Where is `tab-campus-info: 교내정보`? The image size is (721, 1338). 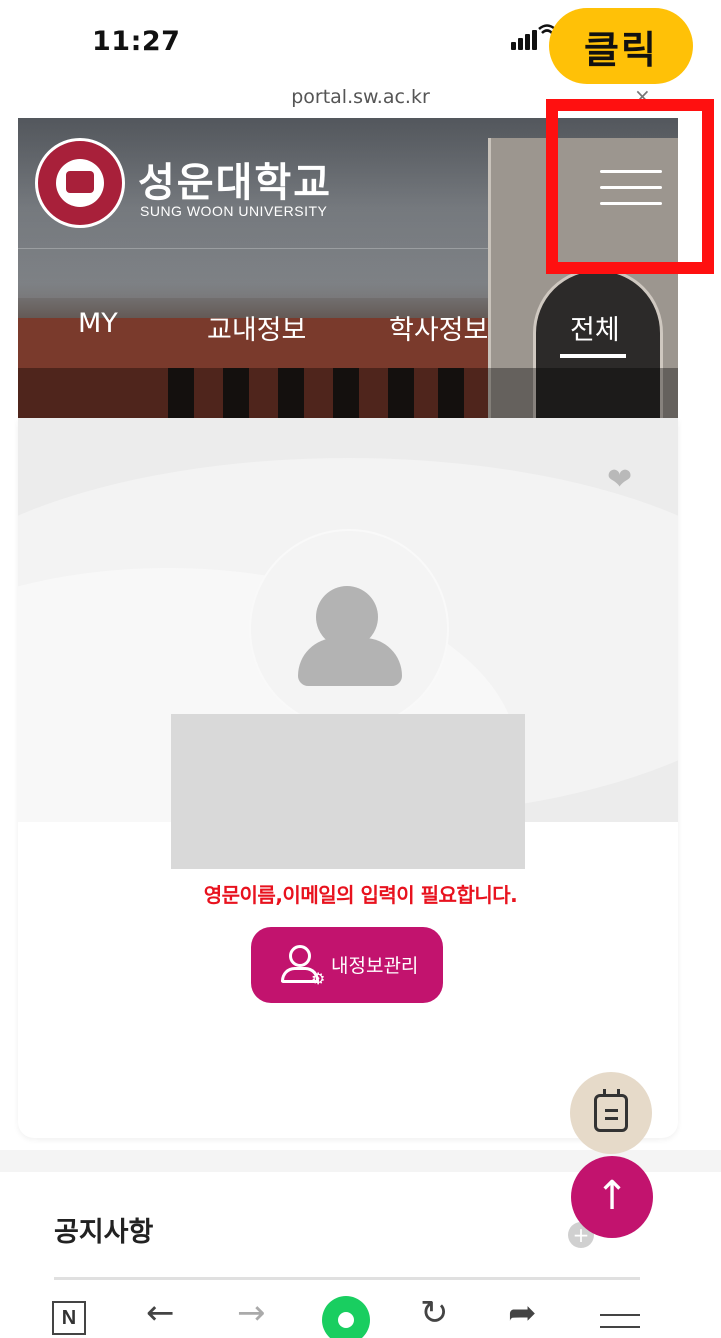
tab-campus-info: 교내정보 is located at coordinates (256, 327).